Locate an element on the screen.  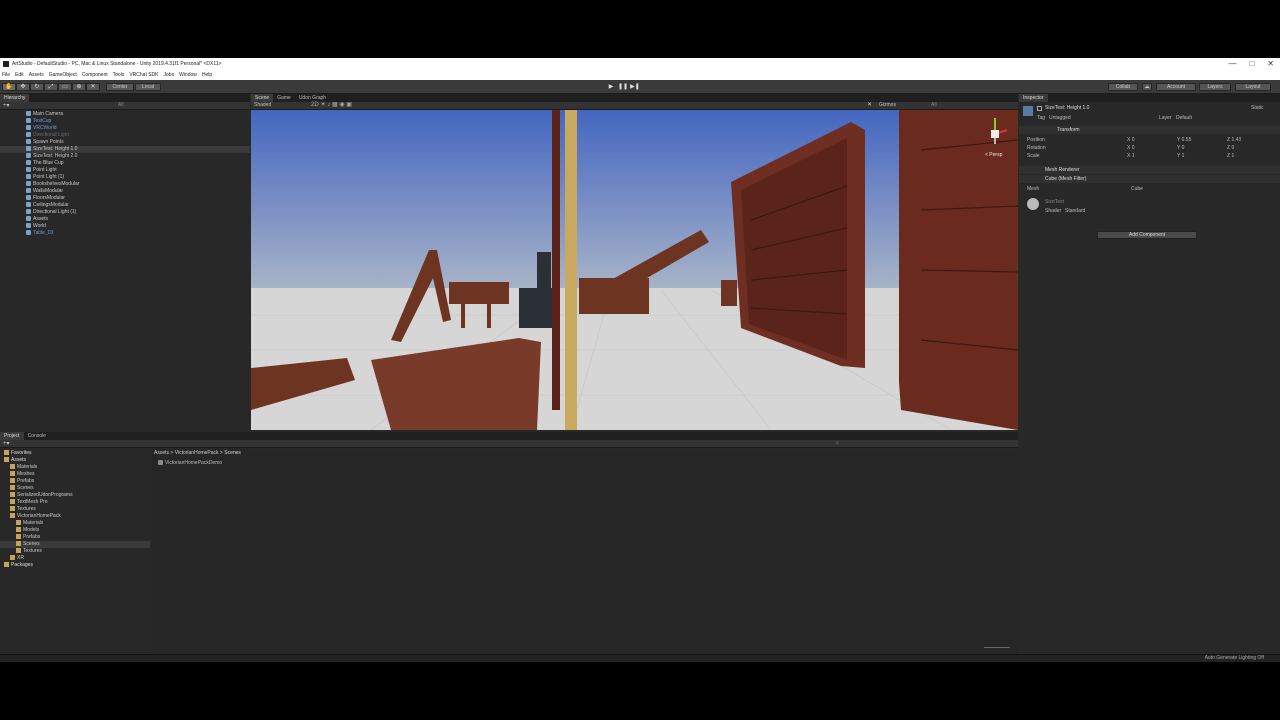
scale-y-field: Y 1 is located at coordinates (1180, 156).